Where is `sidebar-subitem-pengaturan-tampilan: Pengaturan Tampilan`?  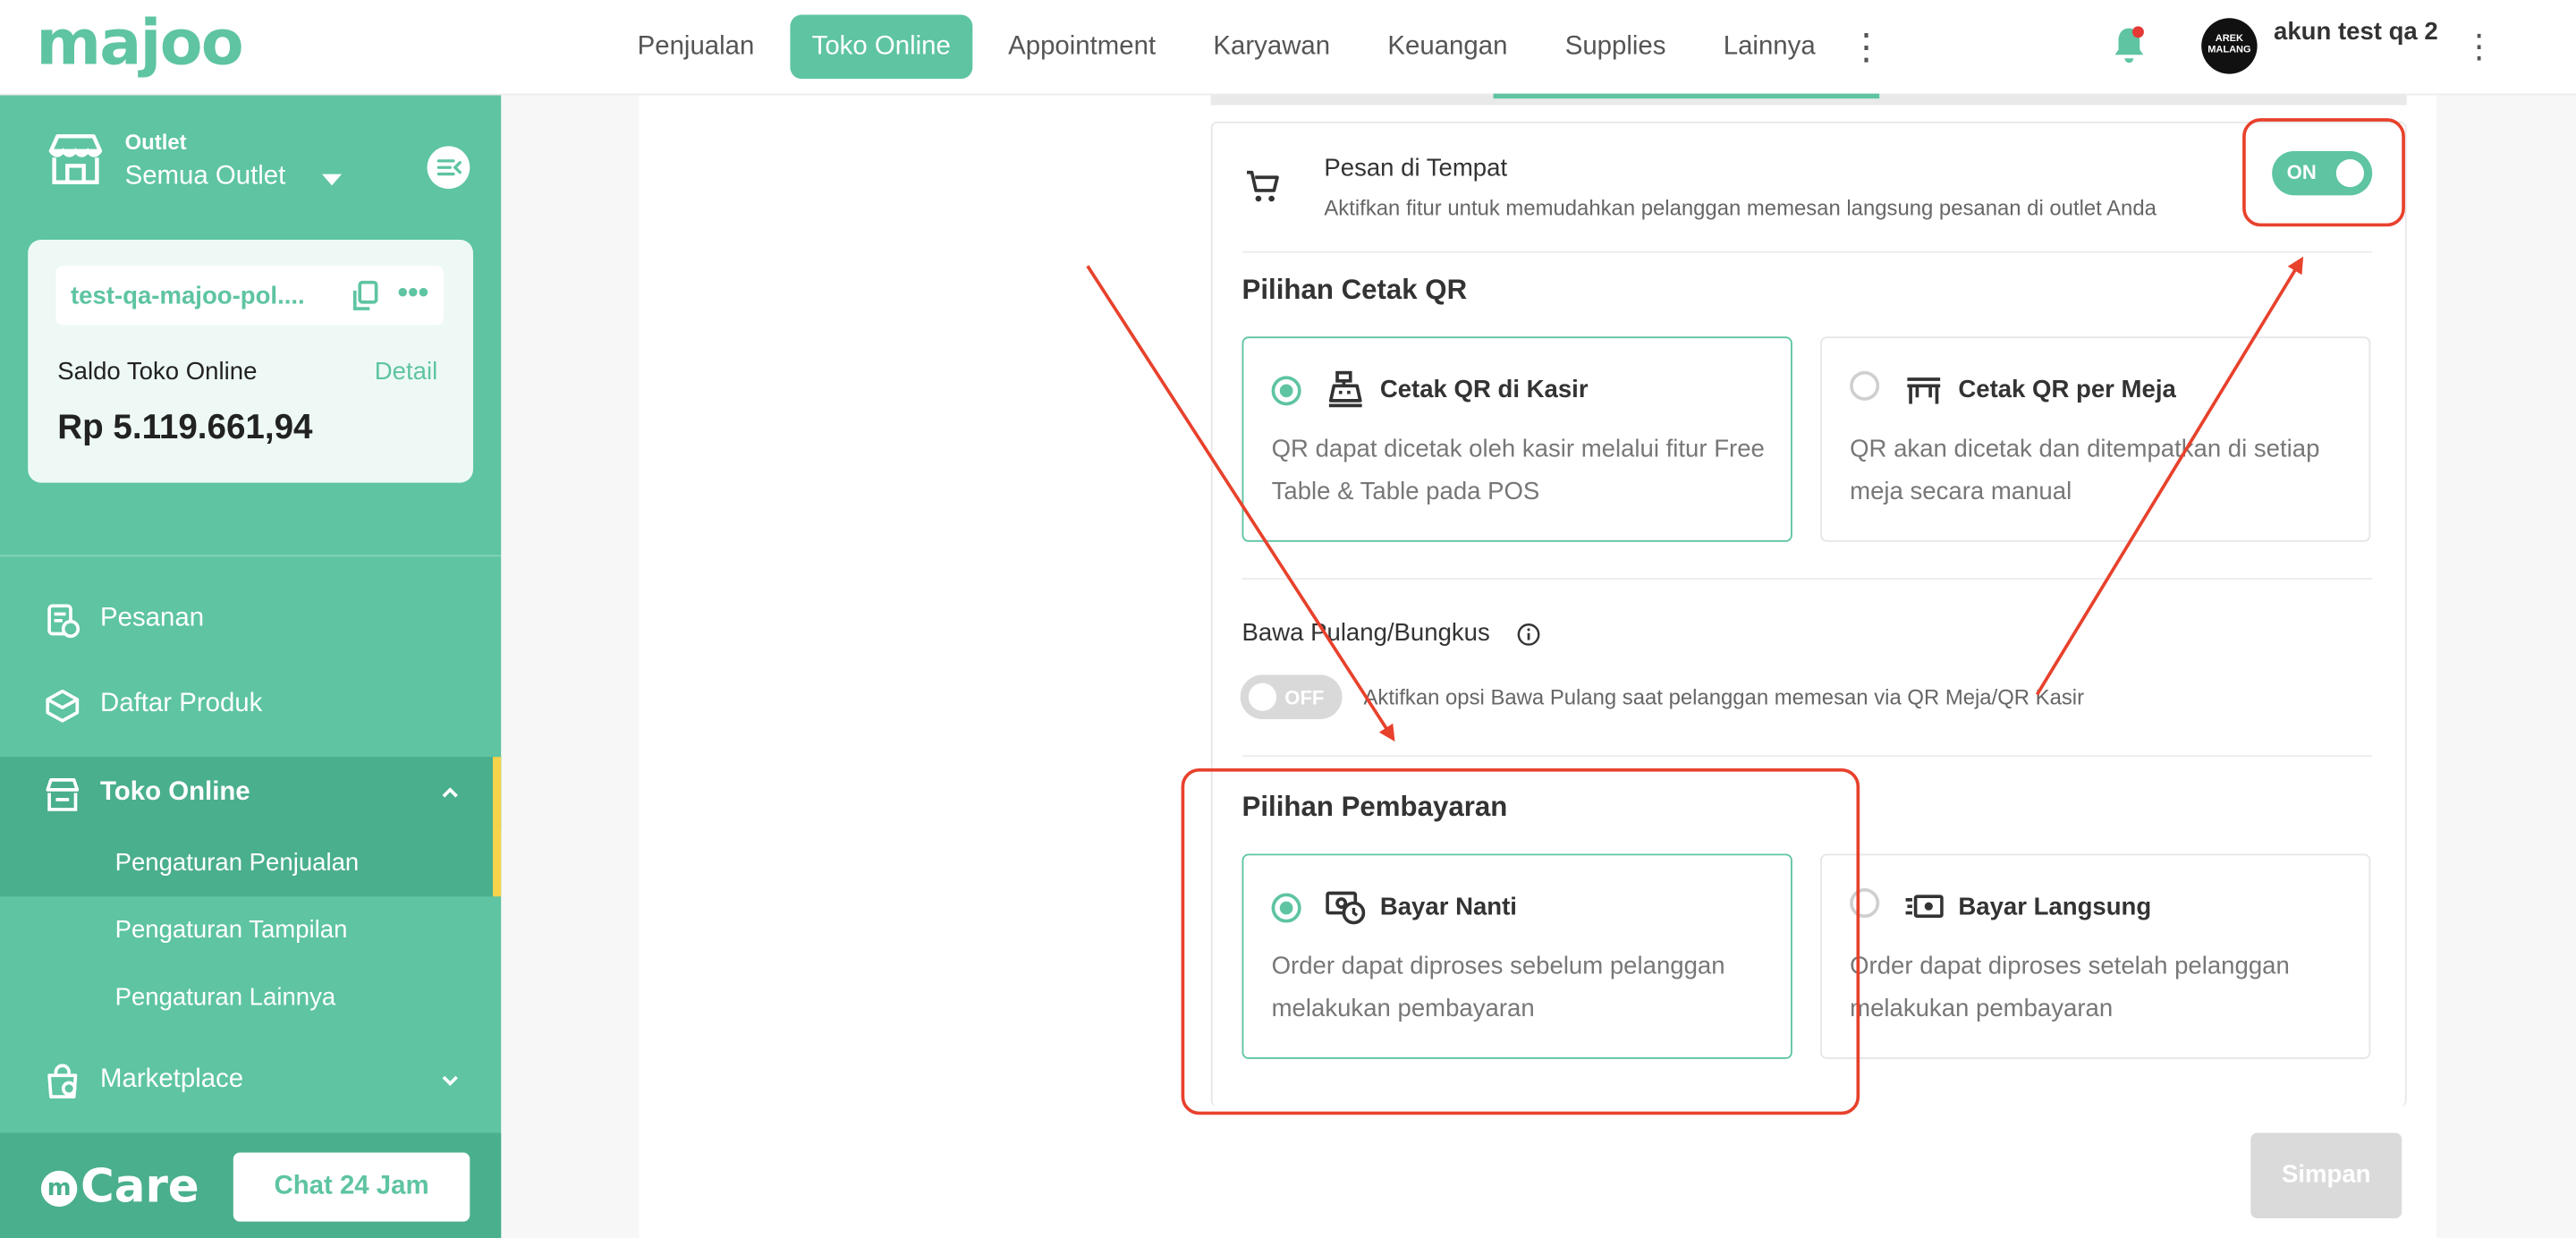 sidebar-subitem-pengaturan-tampilan: Pengaturan Tampilan is located at coordinates (246, 929).